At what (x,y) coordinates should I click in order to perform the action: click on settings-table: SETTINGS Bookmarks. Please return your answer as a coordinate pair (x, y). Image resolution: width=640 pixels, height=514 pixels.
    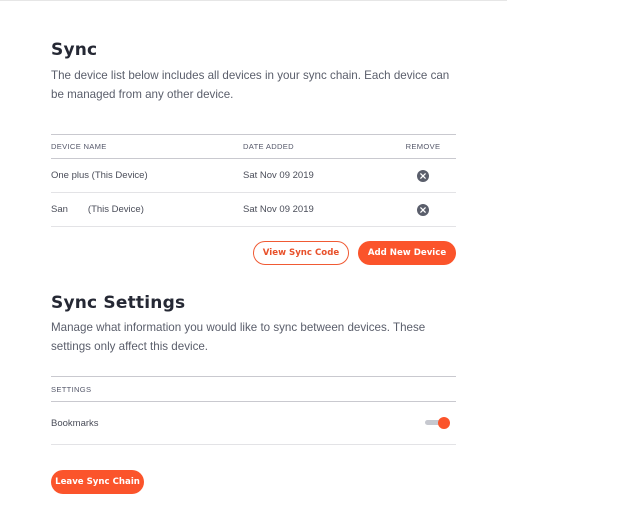
    Looking at the image, I should click on (253, 410).